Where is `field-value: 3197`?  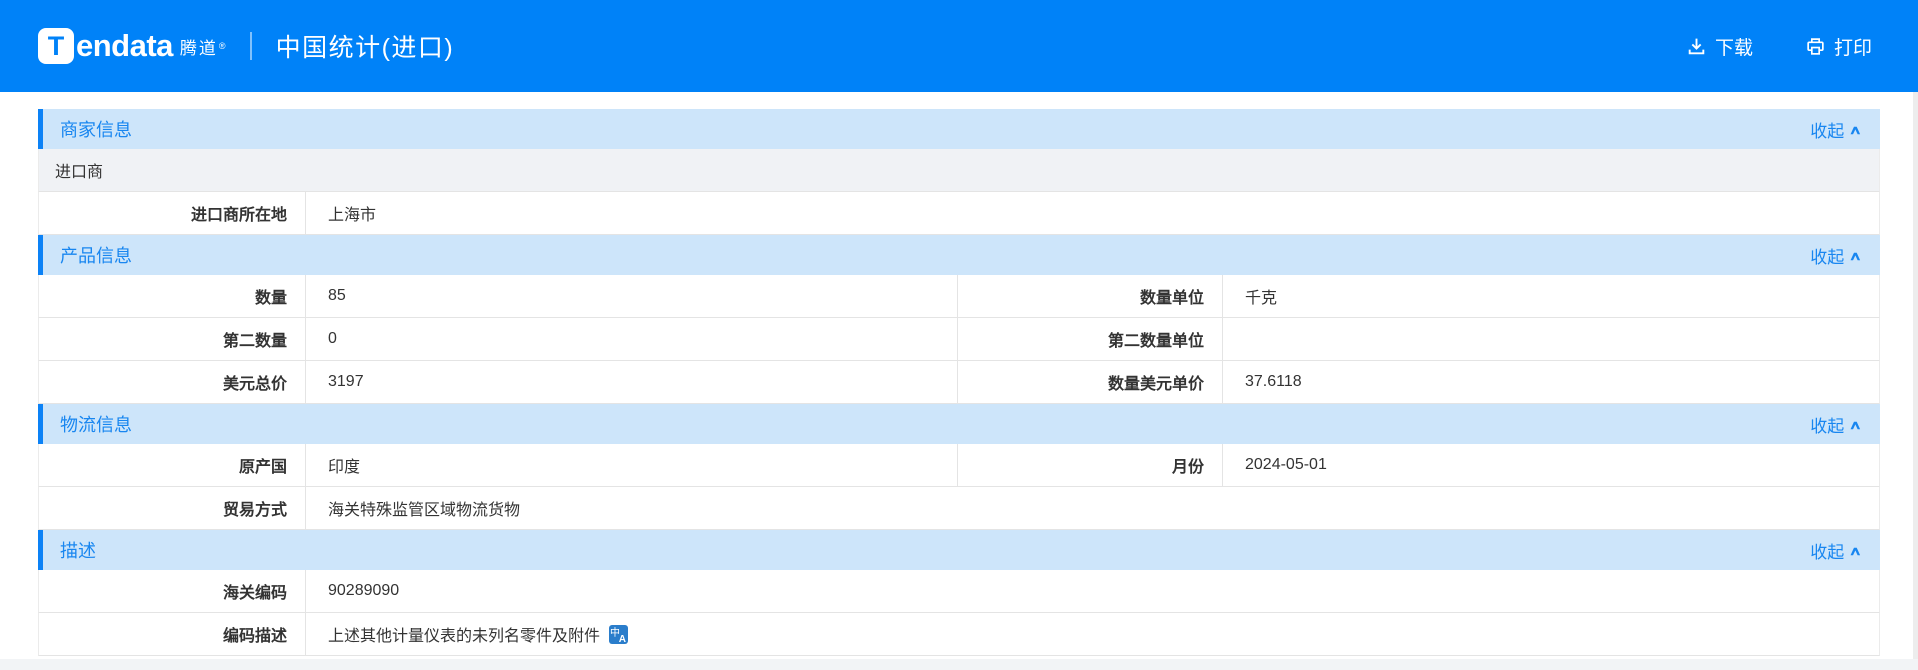 field-value: 3197 is located at coordinates (632, 382).